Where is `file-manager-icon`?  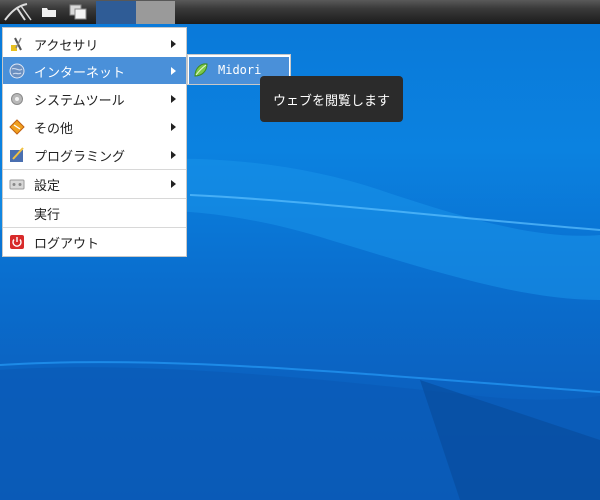
file-manager-icon is located at coordinates (49, 12).